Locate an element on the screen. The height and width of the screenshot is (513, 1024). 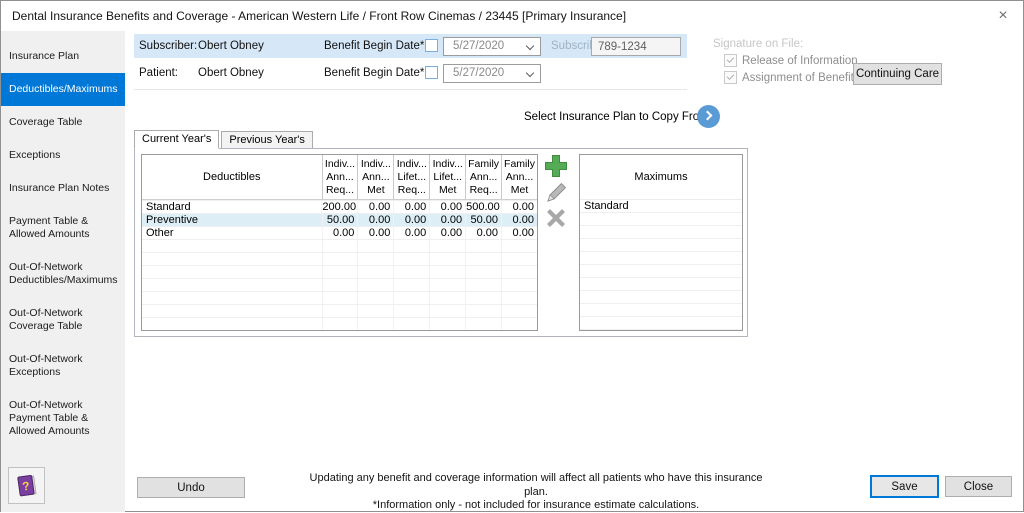
row-label: Preventive is located at coordinates (172, 220).